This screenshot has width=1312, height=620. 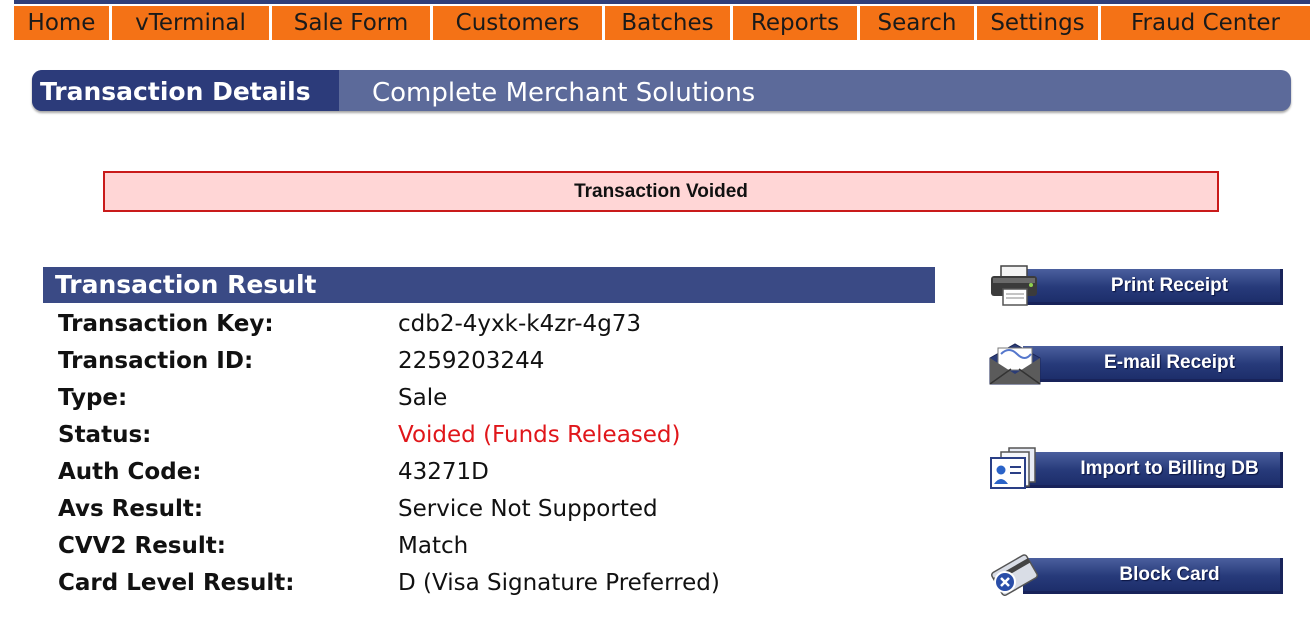 I want to click on detail-label: Type:, so click(x=93, y=398).